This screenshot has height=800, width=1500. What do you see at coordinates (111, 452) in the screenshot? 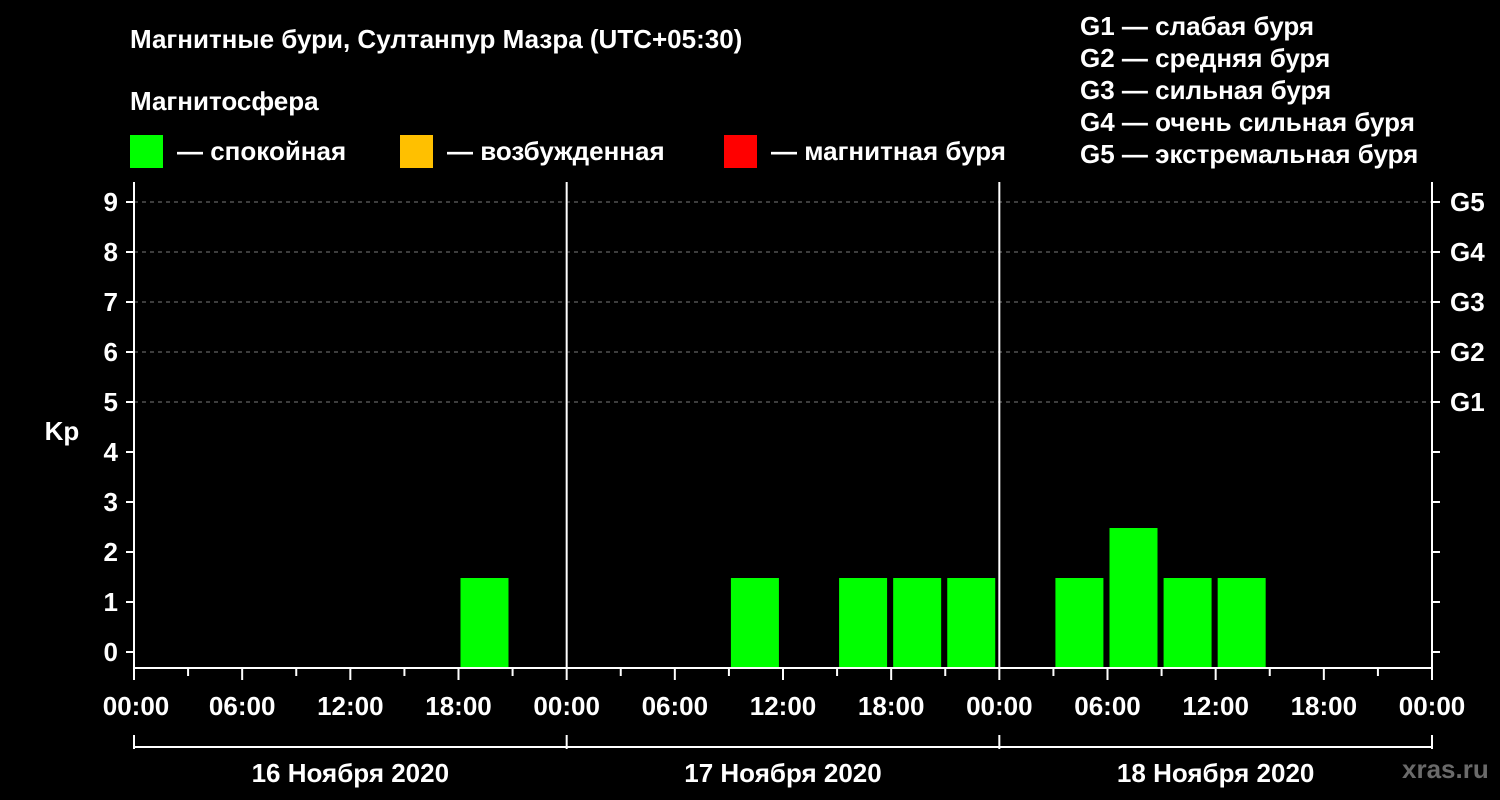
I see `y-tick-label: 4` at bounding box center [111, 452].